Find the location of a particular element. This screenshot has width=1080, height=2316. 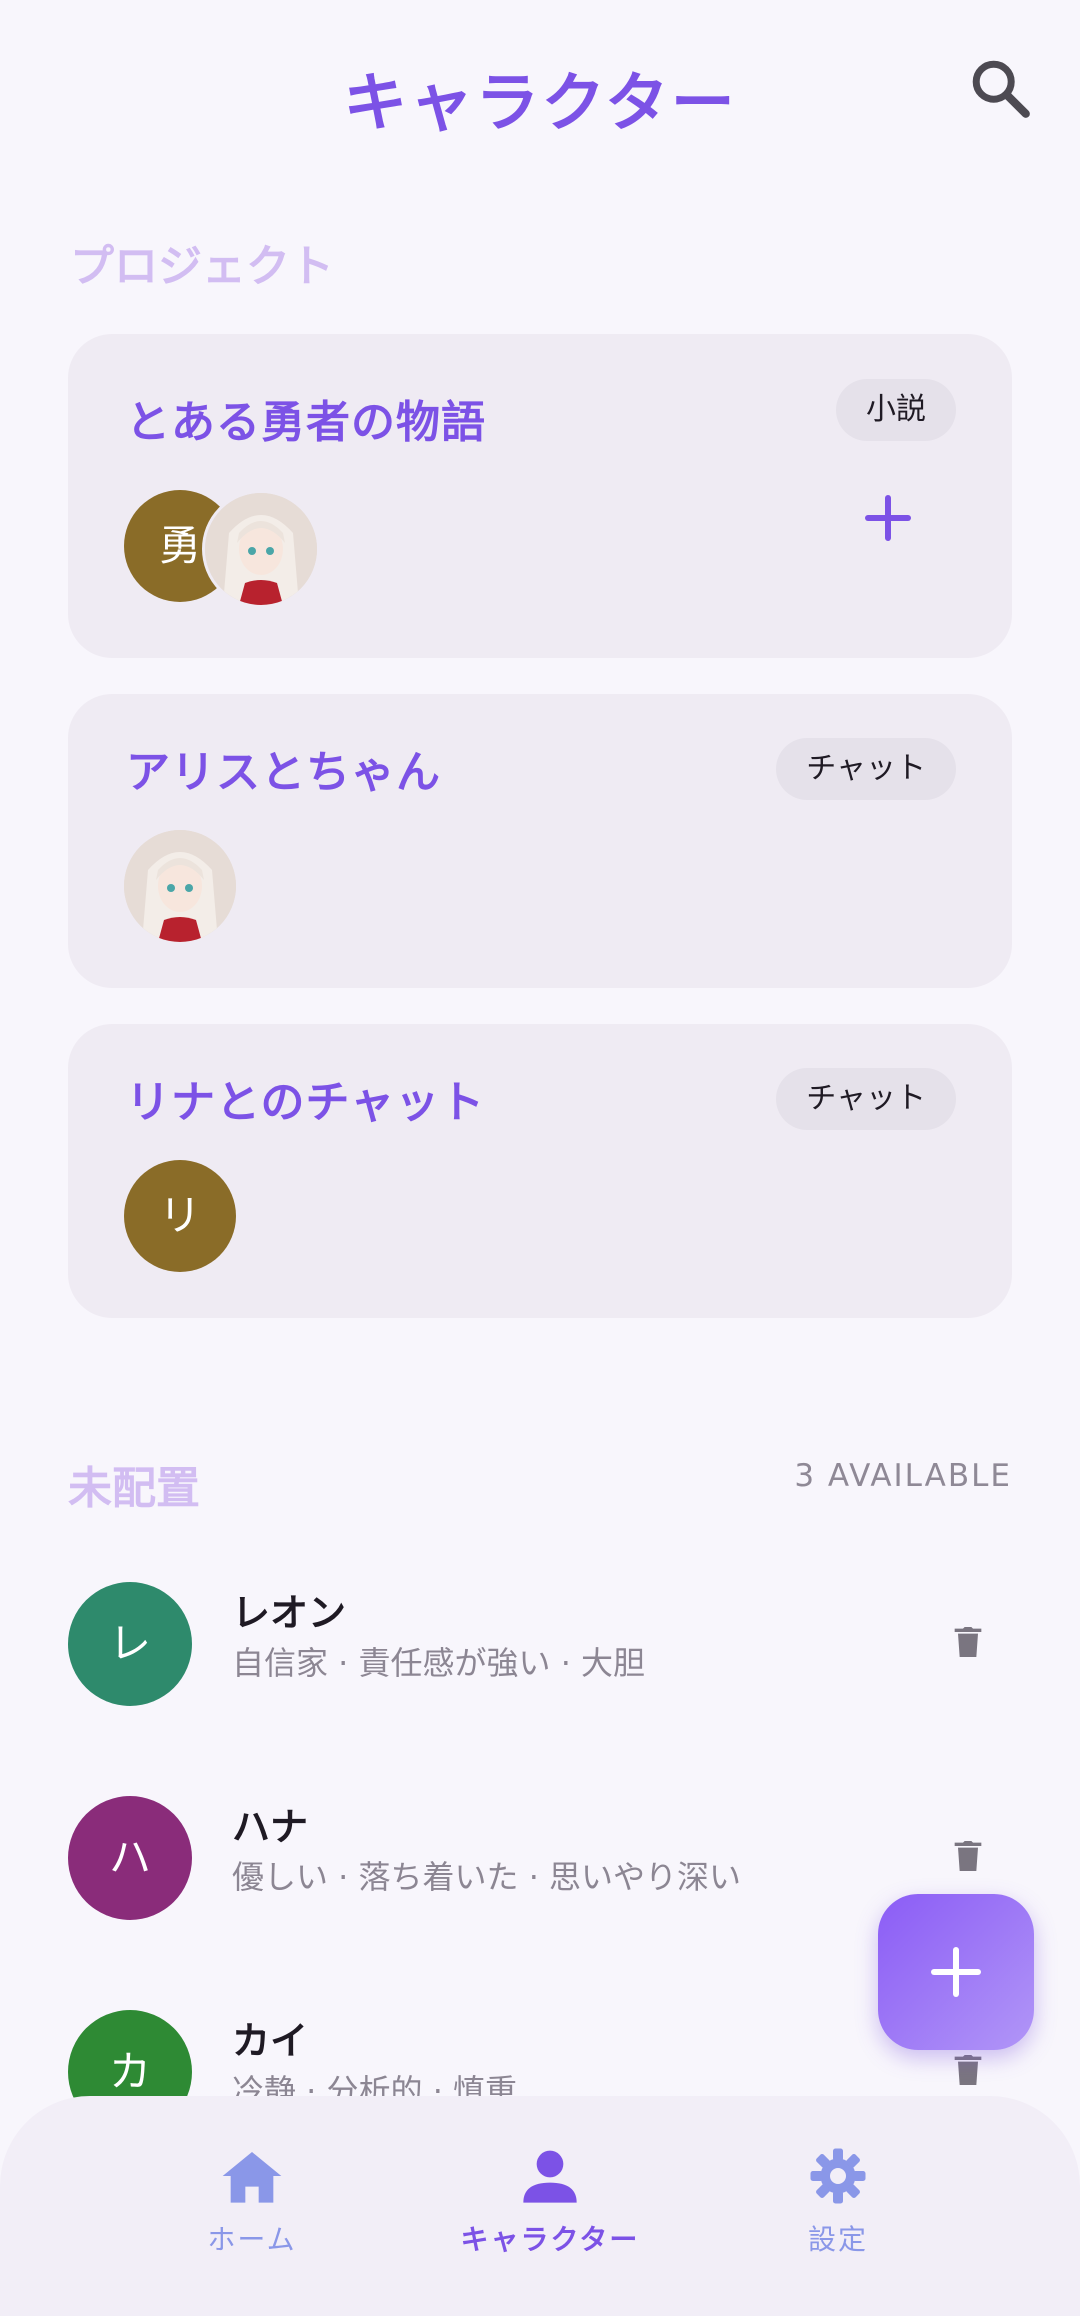

project-type-badge: 小説 is located at coordinates (896, 410).